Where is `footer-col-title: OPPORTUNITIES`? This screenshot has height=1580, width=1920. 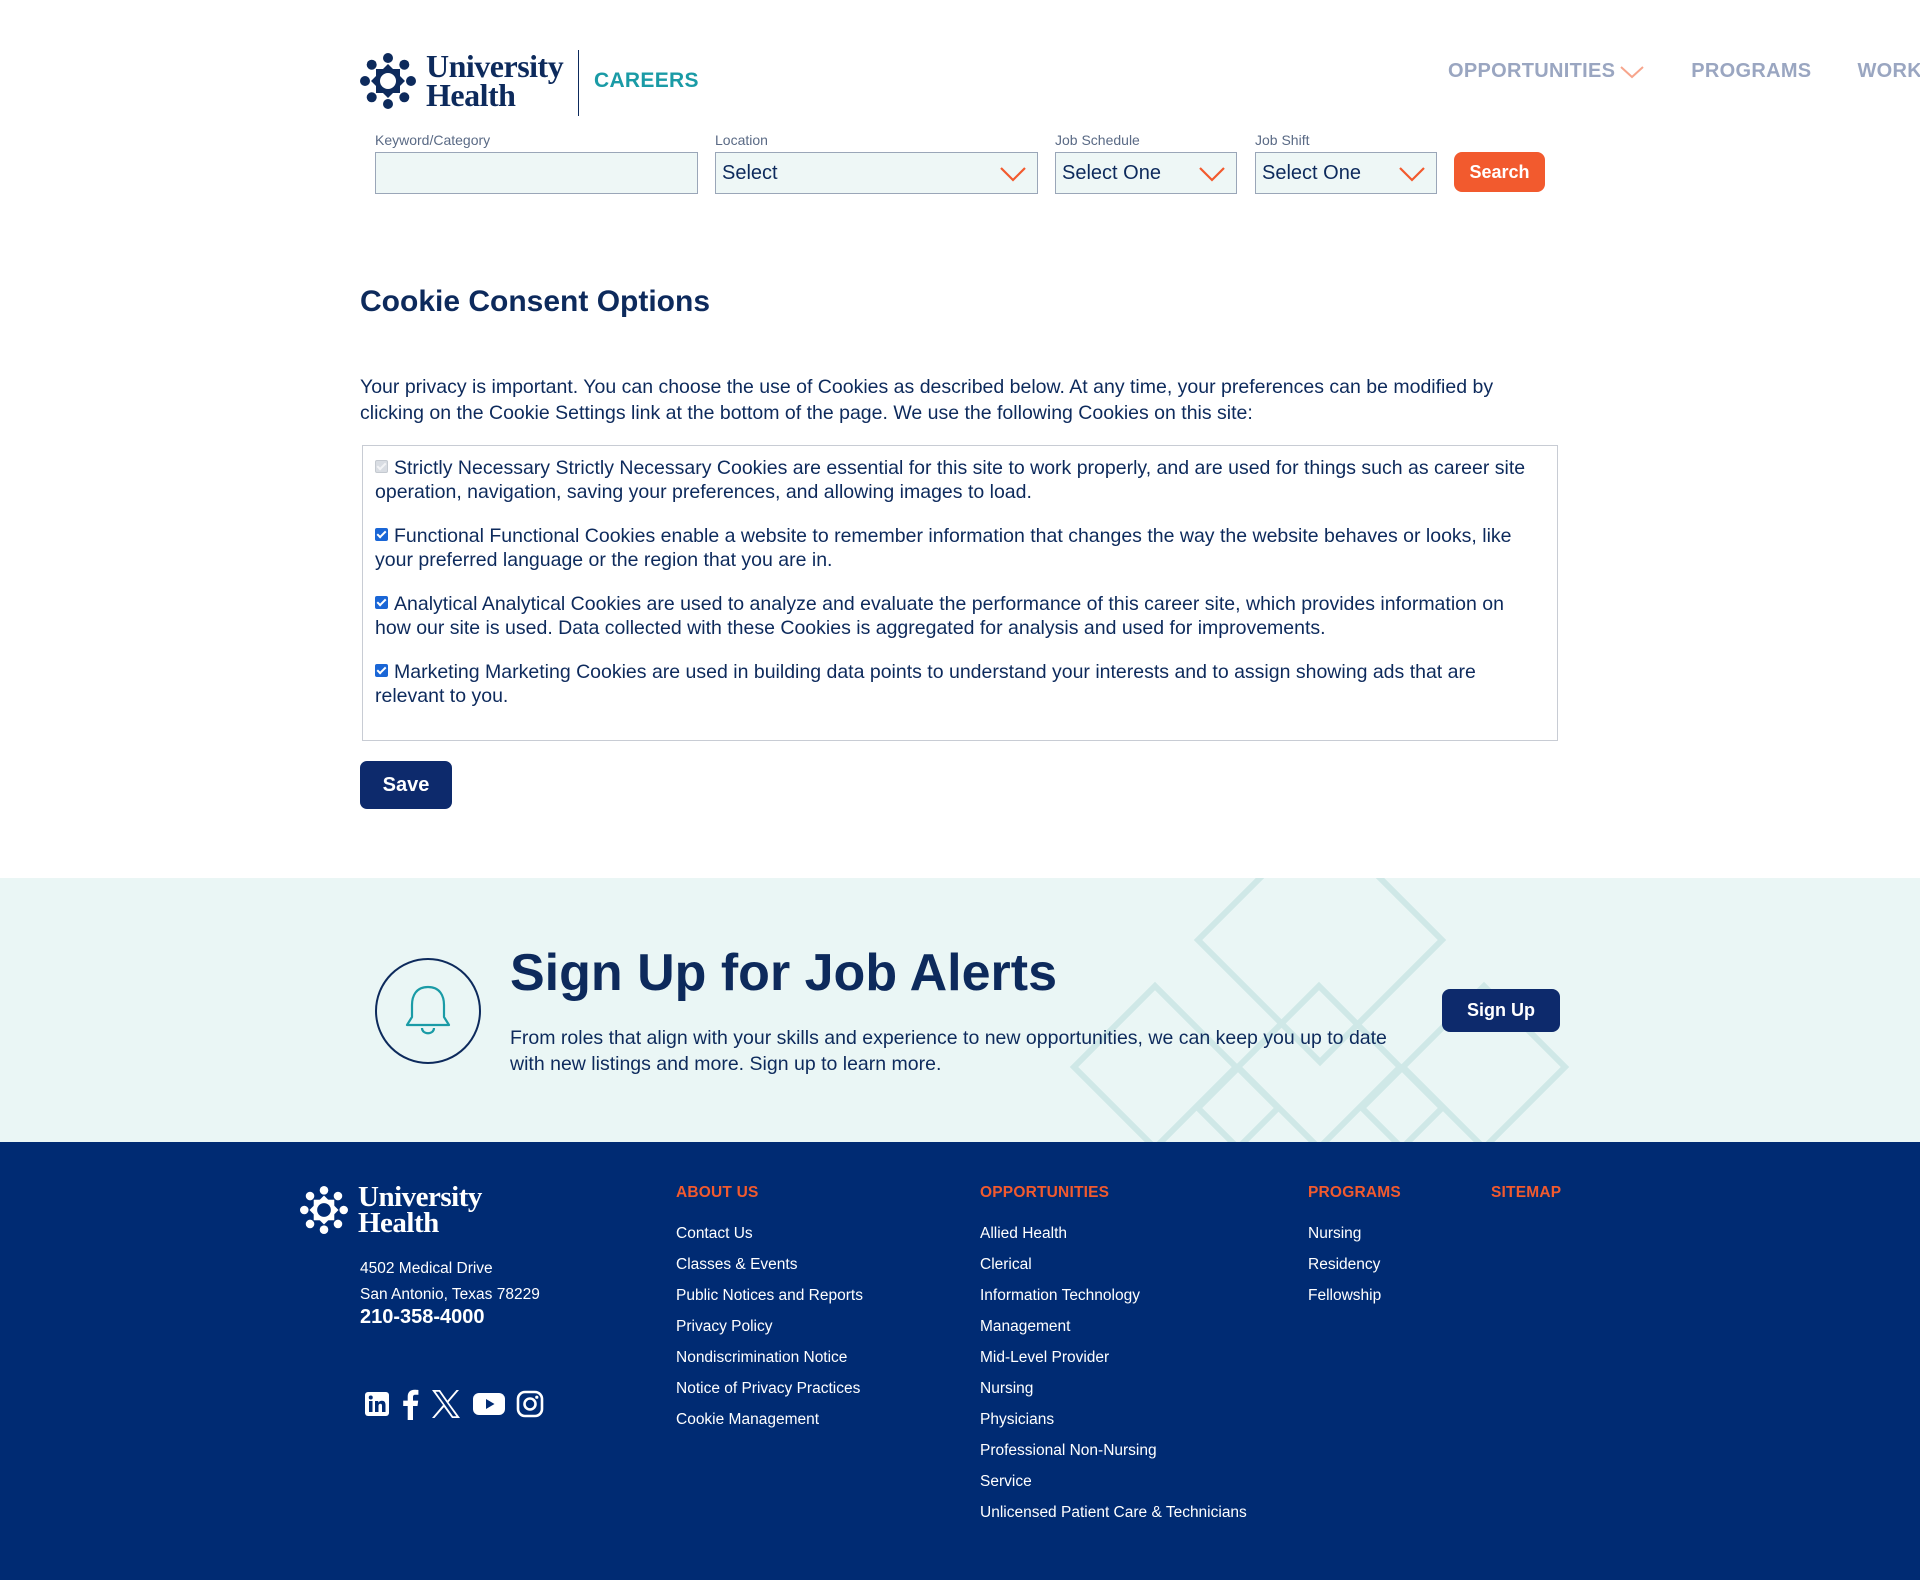 footer-col-title: OPPORTUNITIES is located at coordinates (1113, 1193).